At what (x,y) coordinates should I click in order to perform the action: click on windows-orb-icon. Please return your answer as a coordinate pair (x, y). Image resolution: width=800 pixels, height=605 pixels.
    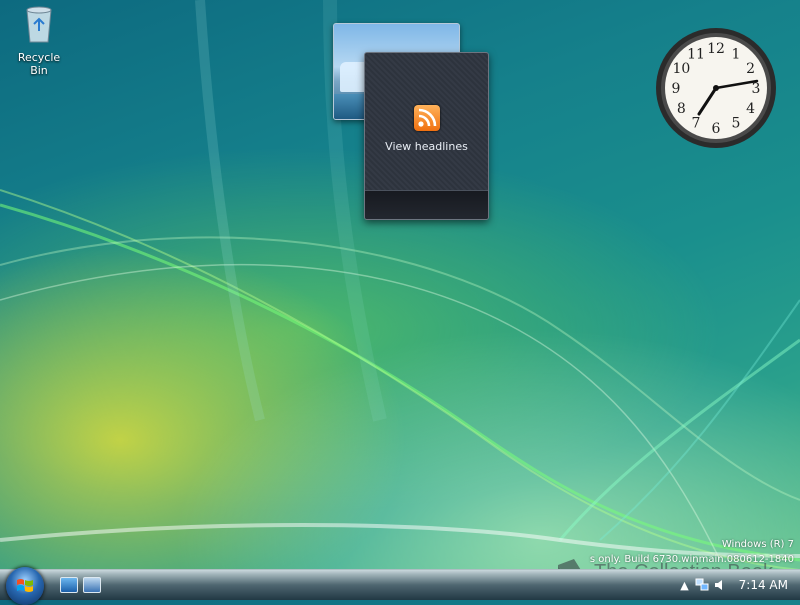
    Looking at the image, I should click on (25, 585).